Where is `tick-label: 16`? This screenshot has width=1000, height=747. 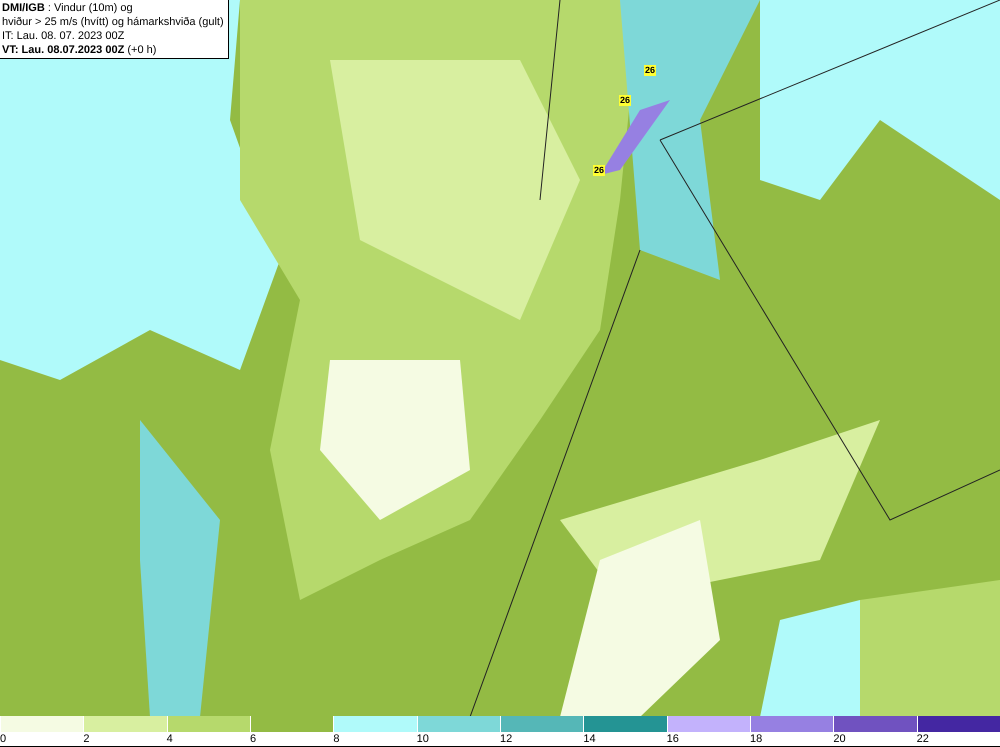 tick-label: 16 is located at coordinates (672, 739).